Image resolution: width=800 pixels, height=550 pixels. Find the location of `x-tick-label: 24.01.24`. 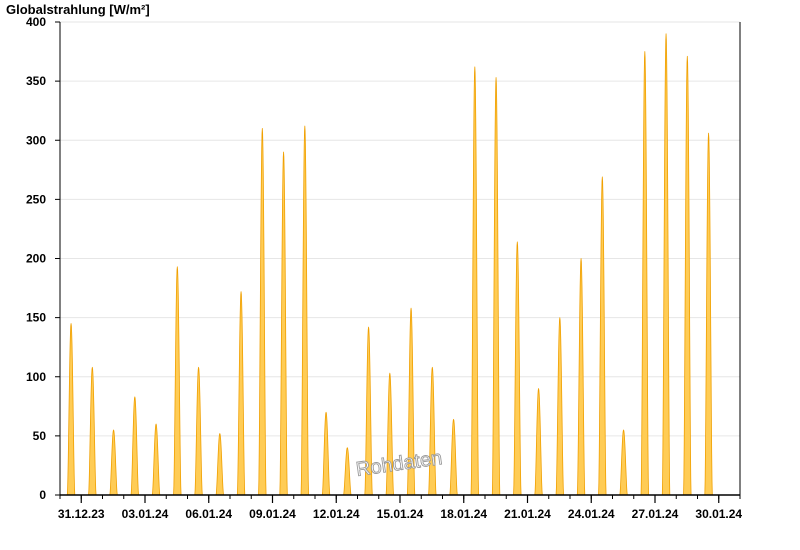

x-tick-label: 24.01.24 is located at coordinates (591, 514).